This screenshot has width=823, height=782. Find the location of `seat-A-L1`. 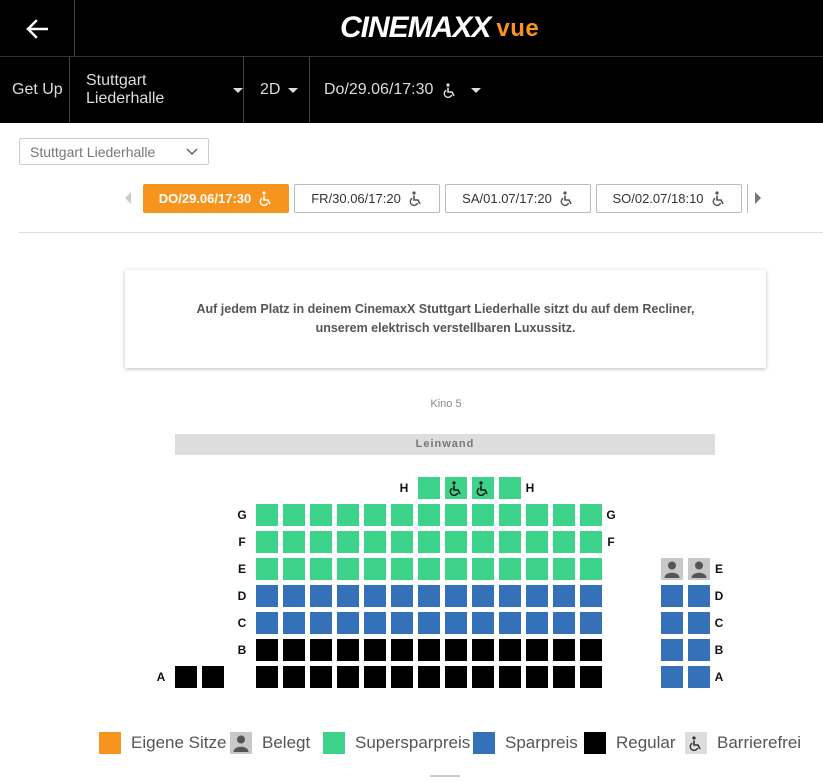

seat-A-L1 is located at coordinates (186, 677).